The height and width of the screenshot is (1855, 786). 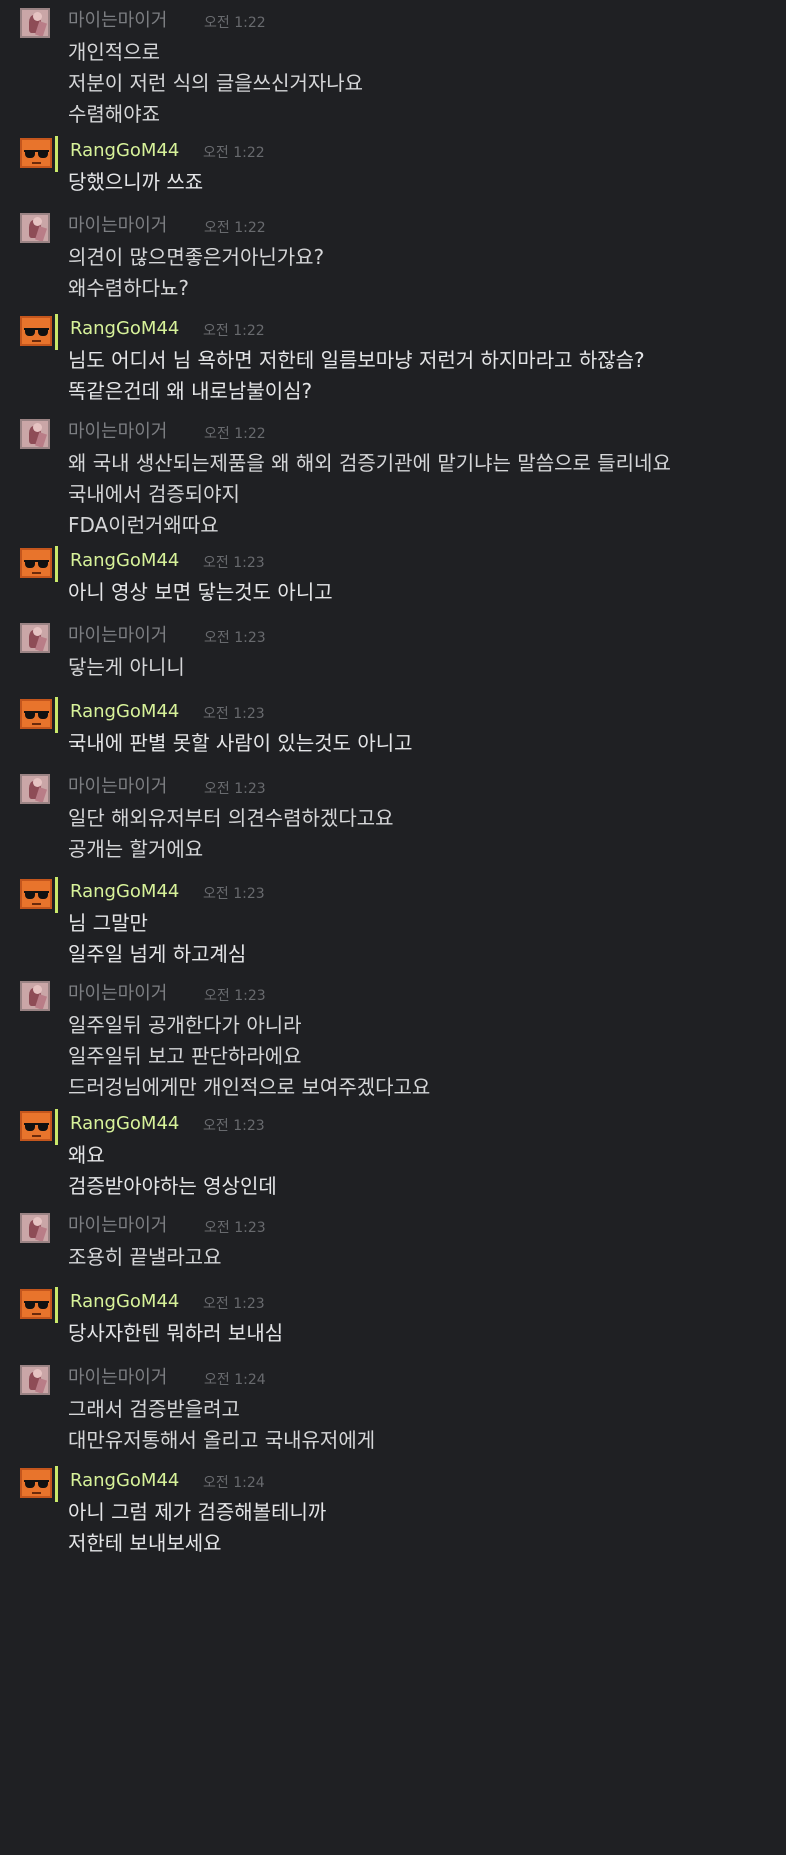 What do you see at coordinates (126, 667) in the screenshot?
I see `message-content: 닿는게 아니니` at bounding box center [126, 667].